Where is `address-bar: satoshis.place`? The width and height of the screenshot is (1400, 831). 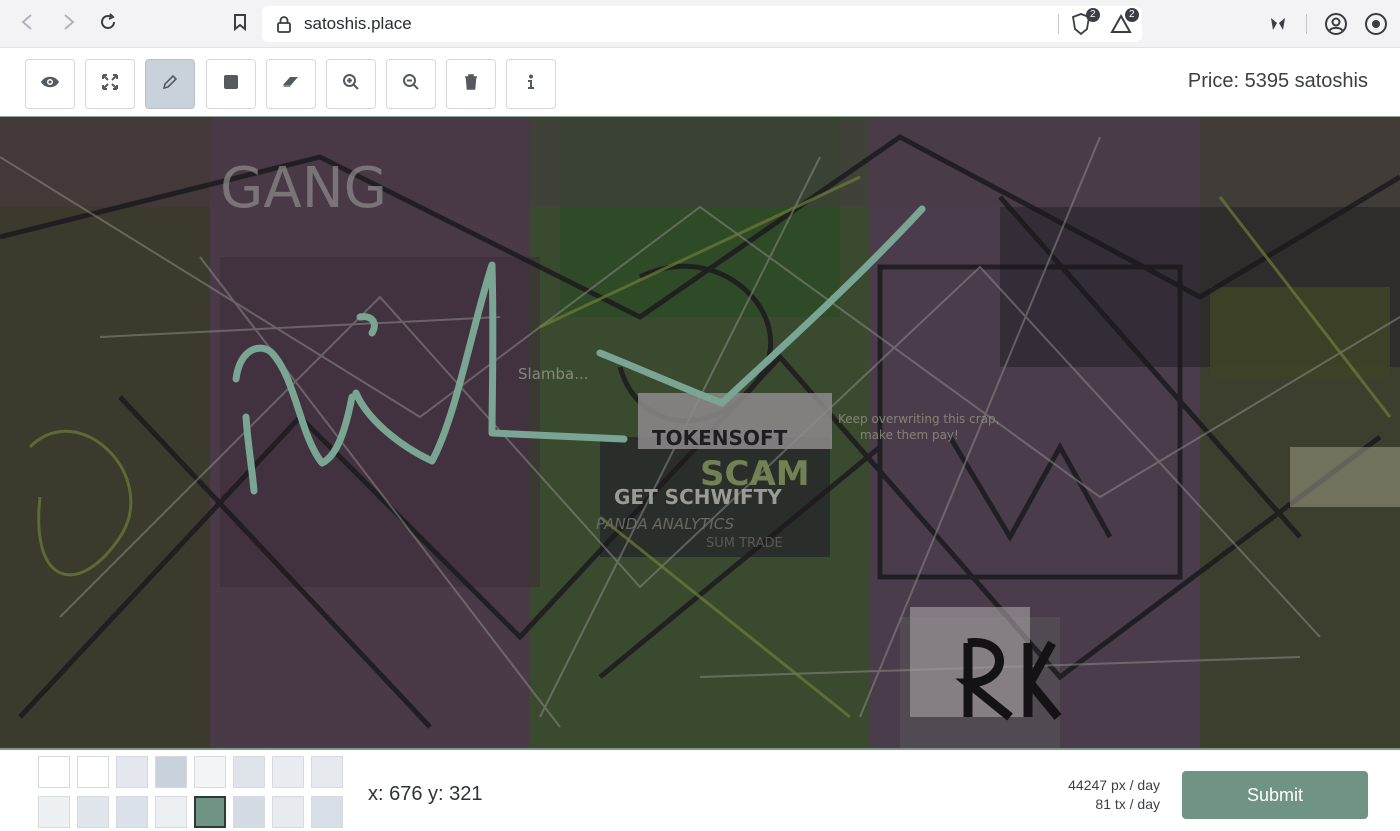
address-bar: satoshis.place is located at coordinates (702, 24).